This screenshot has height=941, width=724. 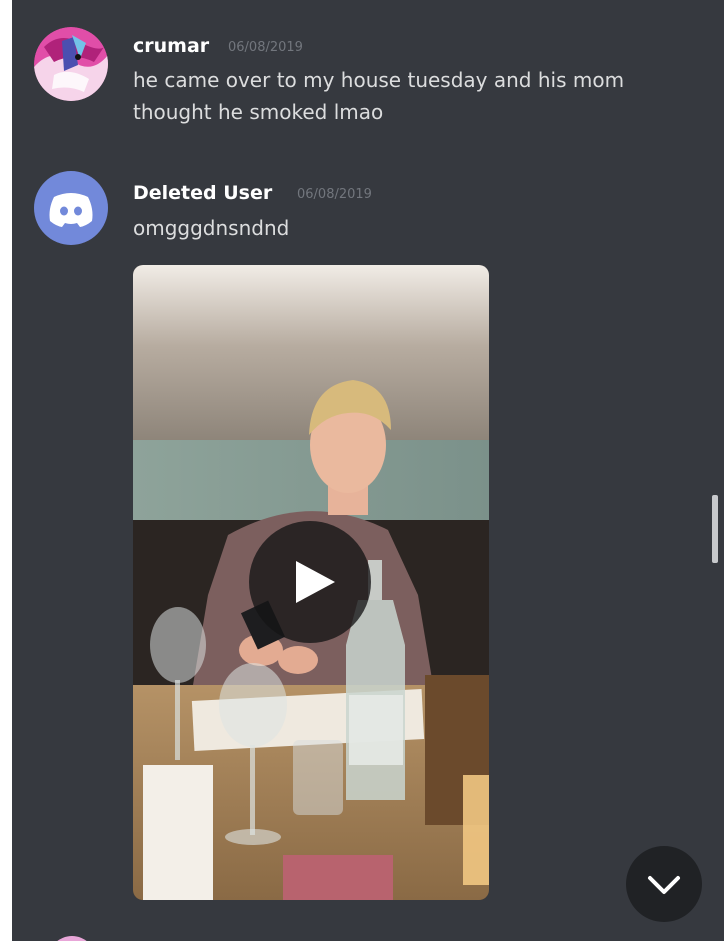 I want to click on discord-logo-icon, so click(x=71, y=210).